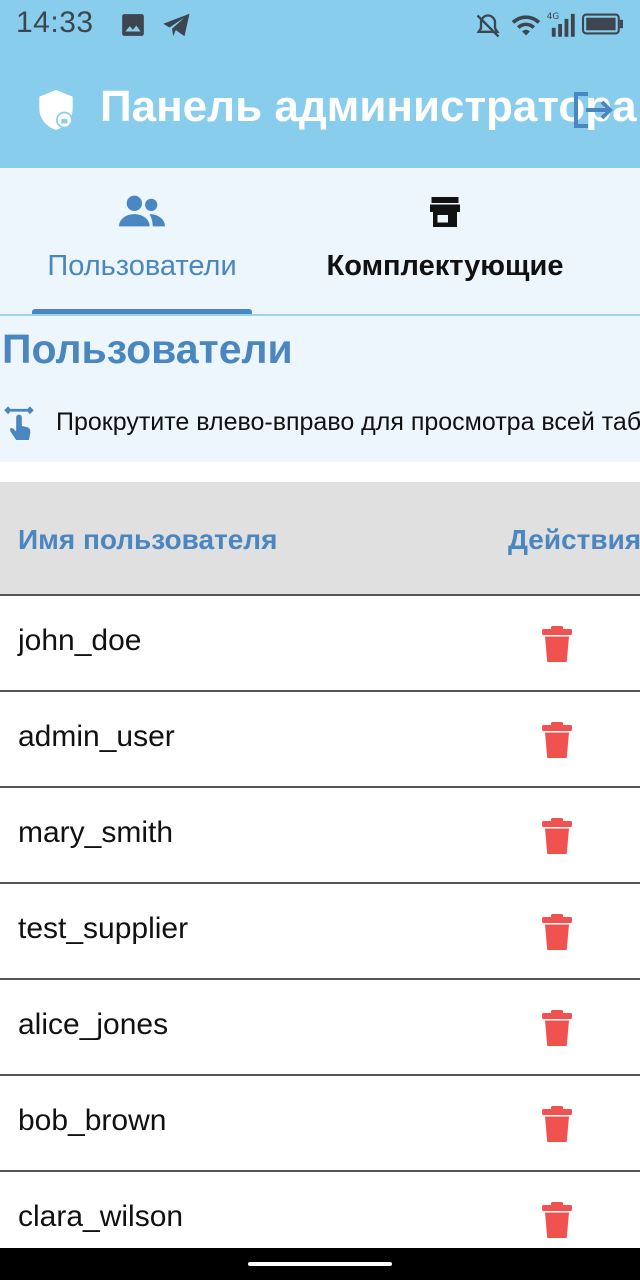 This screenshot has height=1280, width=640. I want to click on tab-bar: Пользователи Комплектующие, so click(320, 242).